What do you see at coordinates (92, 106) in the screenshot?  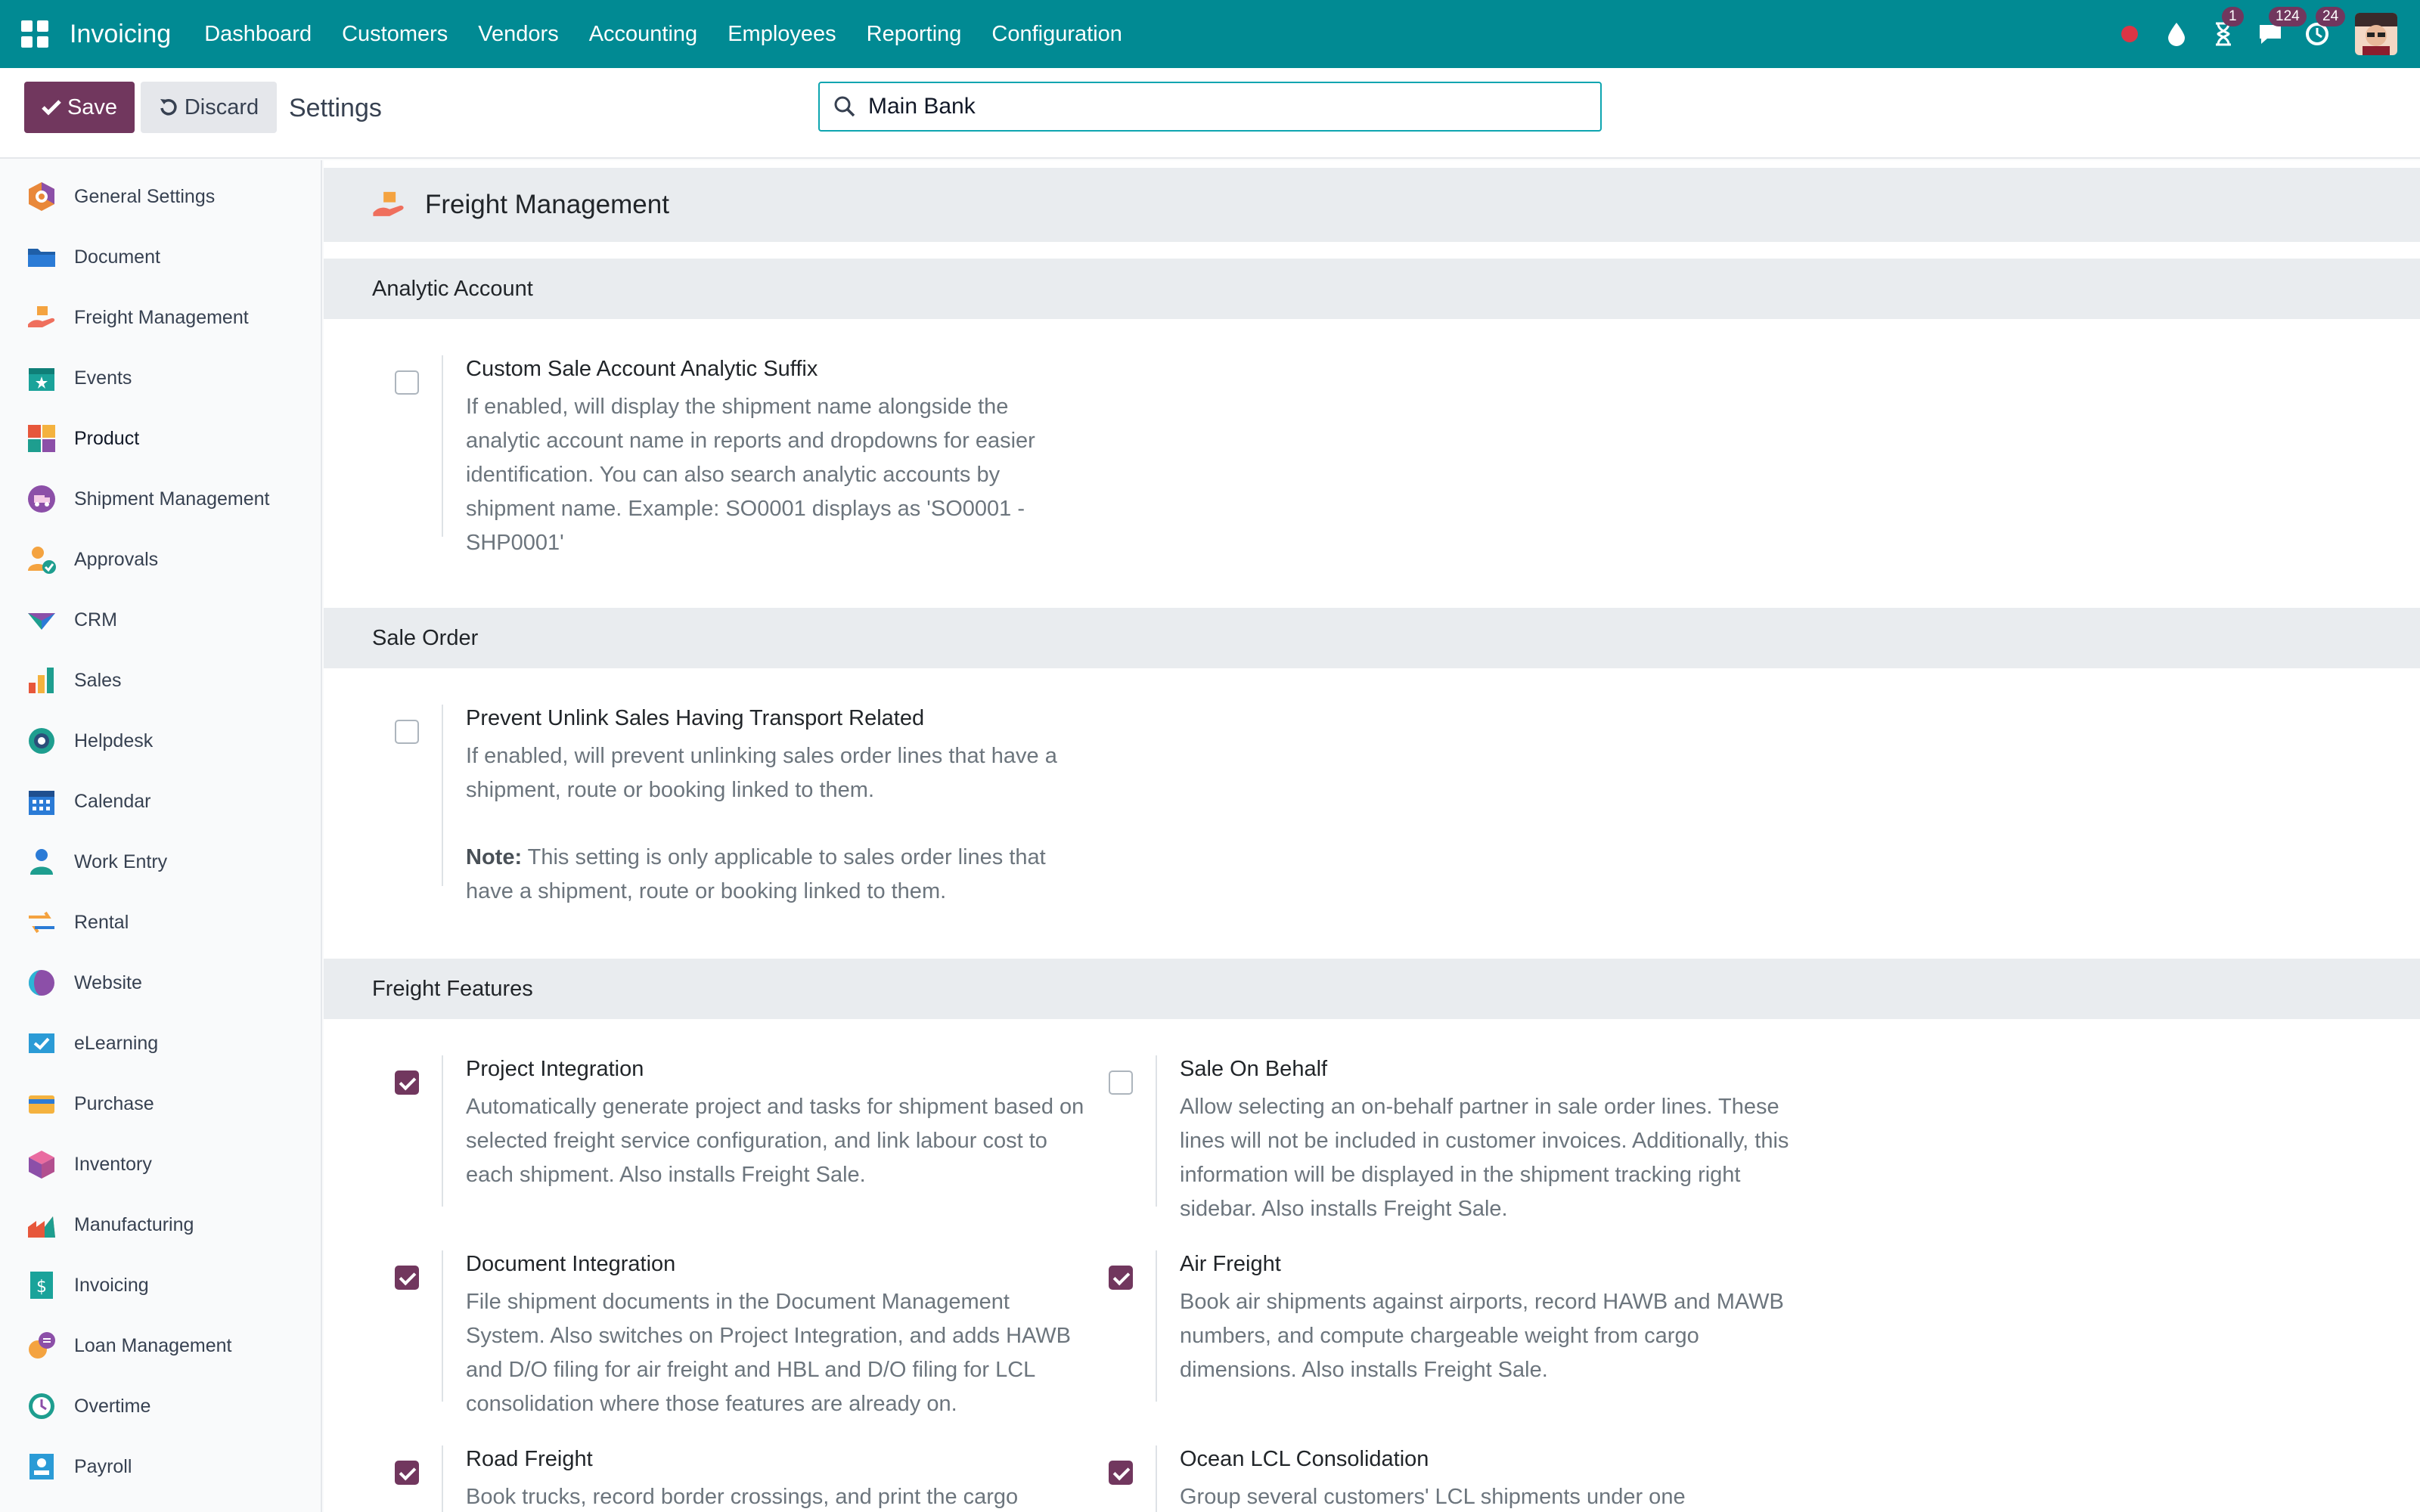 I see `save-button-label: Save` at bounding box center [92, 106].